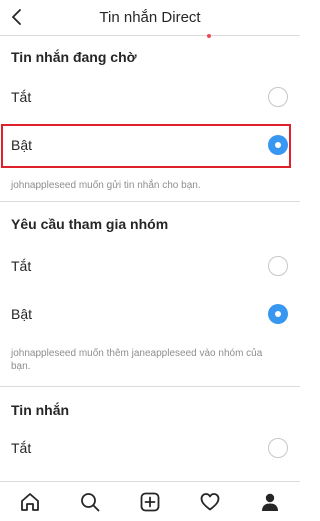  What do you see at coordinates (22, 314) in the screenshot?
I see `option-label: Bật` at bounding box center [22, 314].